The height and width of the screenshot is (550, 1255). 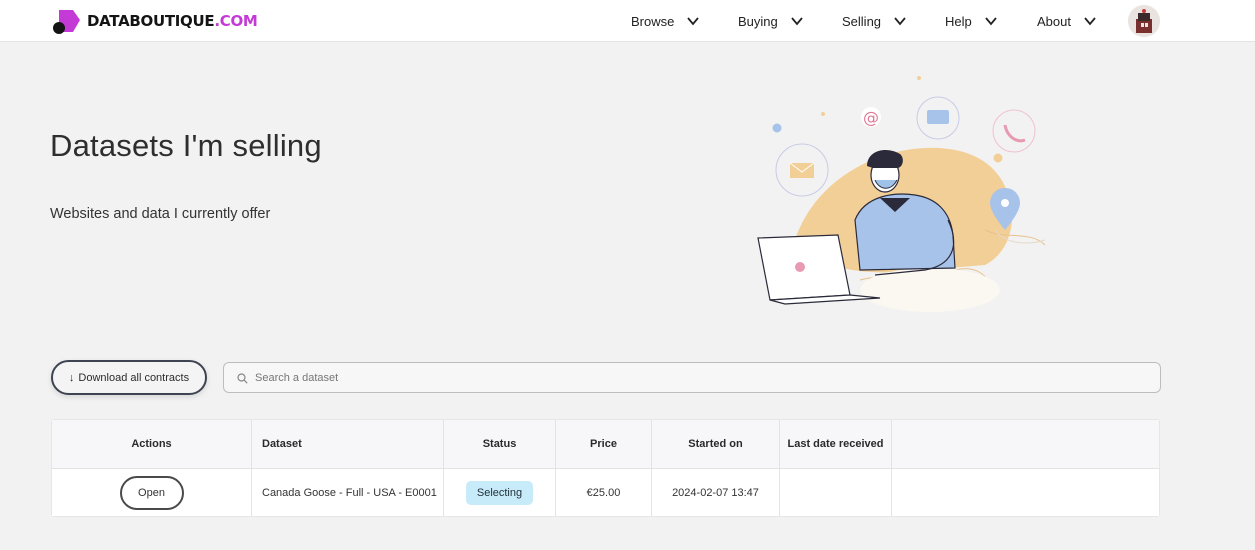 I want to click on row-last-date-received-cell, so click(x=836, y=492).